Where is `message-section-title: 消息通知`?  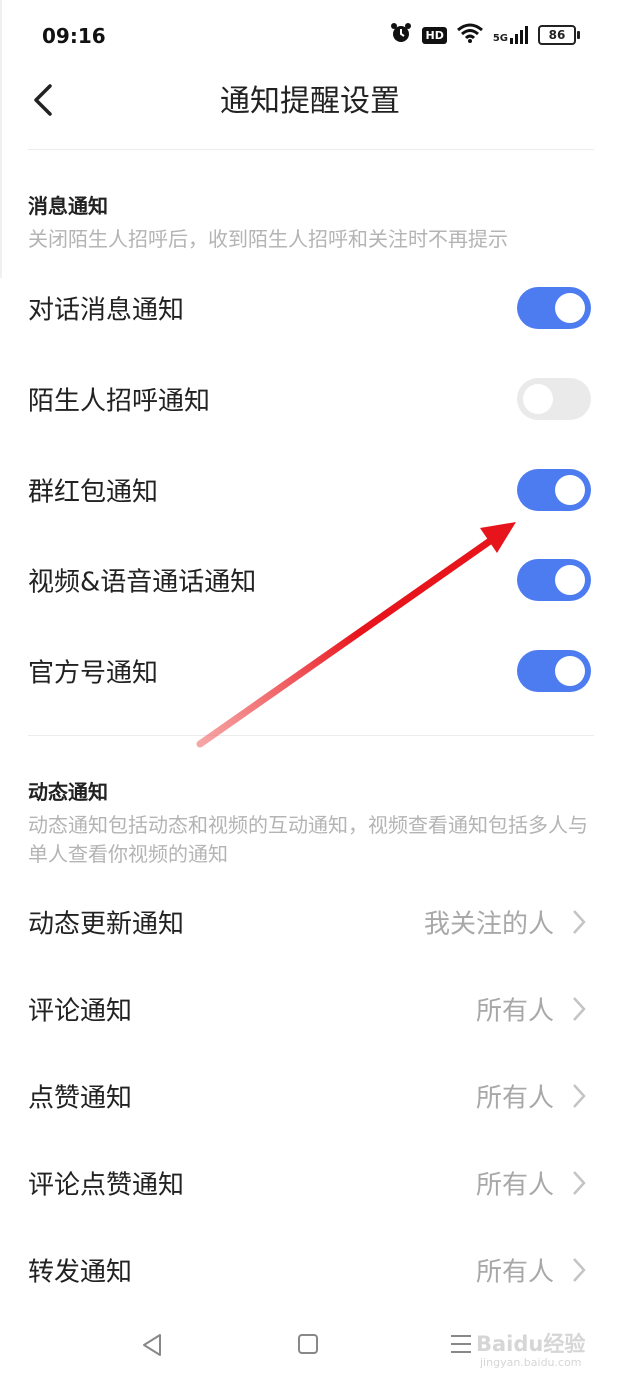
message-section-title: 消息通知 is located at coordinates (68, 206).